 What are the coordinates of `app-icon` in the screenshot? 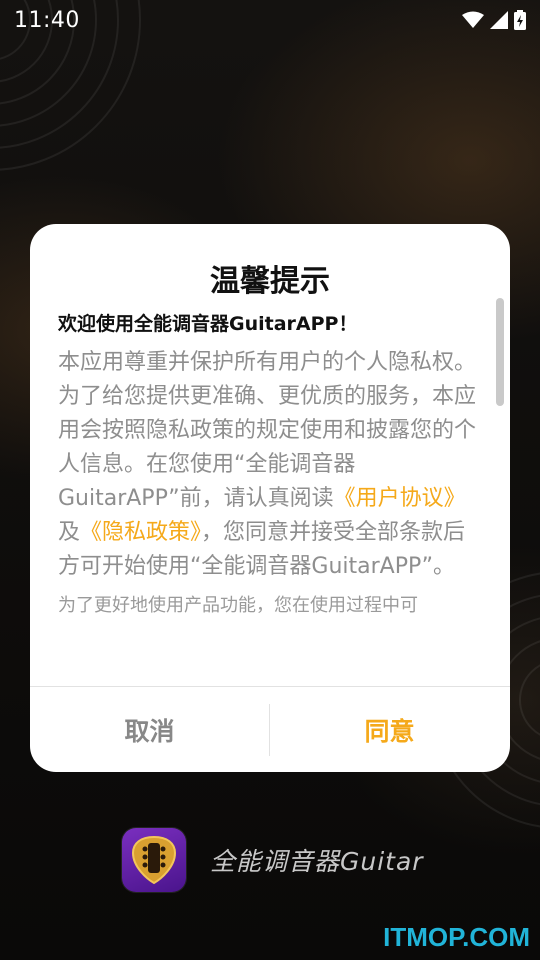 It's located at (154, 860).